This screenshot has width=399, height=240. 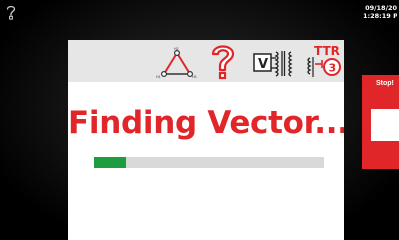 I want to click on stop-button: Stop!, so click(x=380, y=122).